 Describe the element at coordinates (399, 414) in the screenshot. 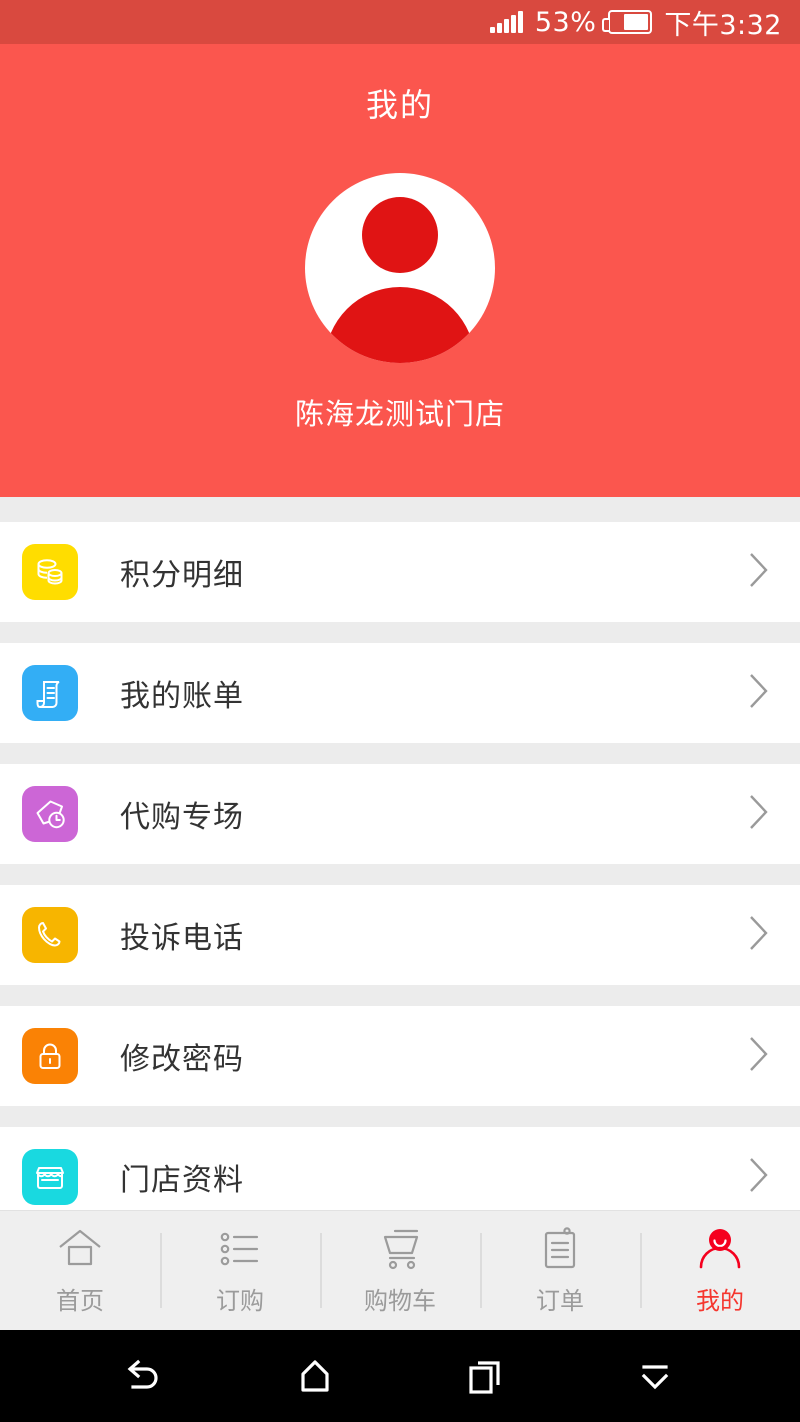

I see `store-name-label: 陈海龙测试门店` at that location.